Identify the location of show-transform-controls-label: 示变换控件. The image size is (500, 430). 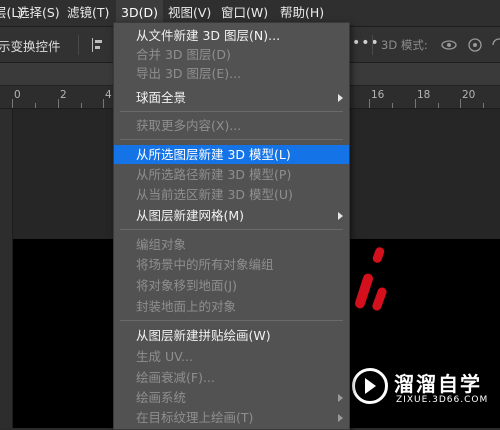
(30, 45).